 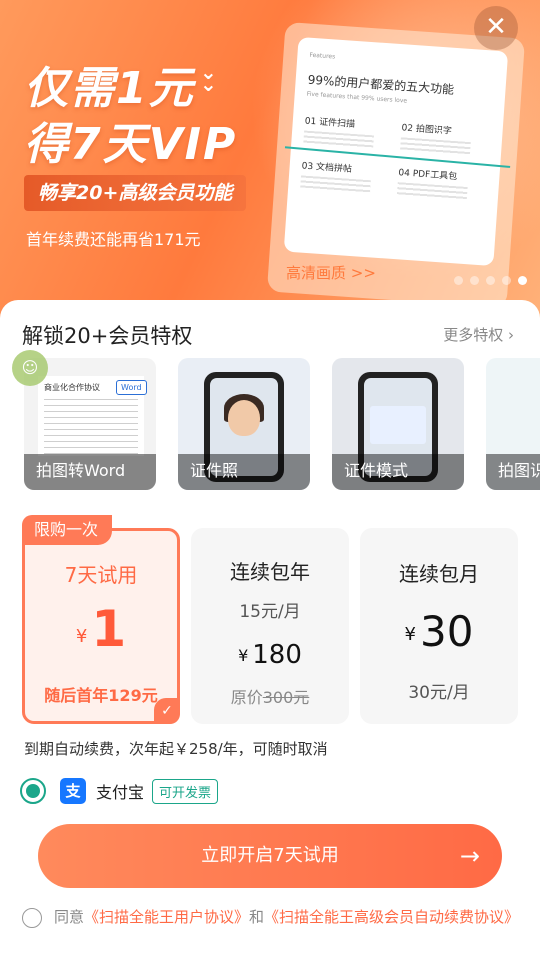 I want to click on alipay-icon: 支, so click(x=73, y=791).